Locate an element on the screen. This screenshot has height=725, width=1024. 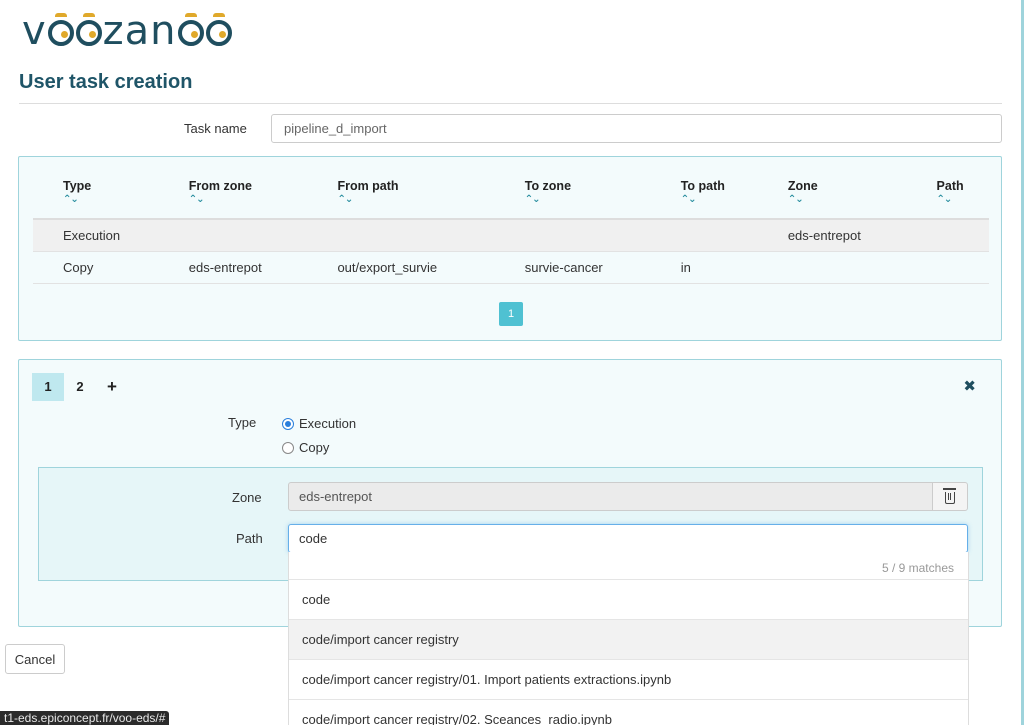
radio-option-copy: Copy is located at coordinates (305, 447).